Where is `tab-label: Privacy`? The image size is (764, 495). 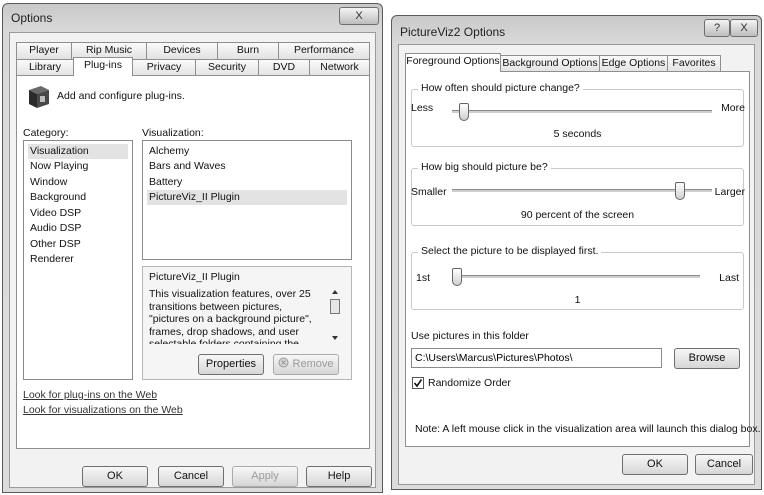 tab-label: Privacy is located at coordinates (164, 67).